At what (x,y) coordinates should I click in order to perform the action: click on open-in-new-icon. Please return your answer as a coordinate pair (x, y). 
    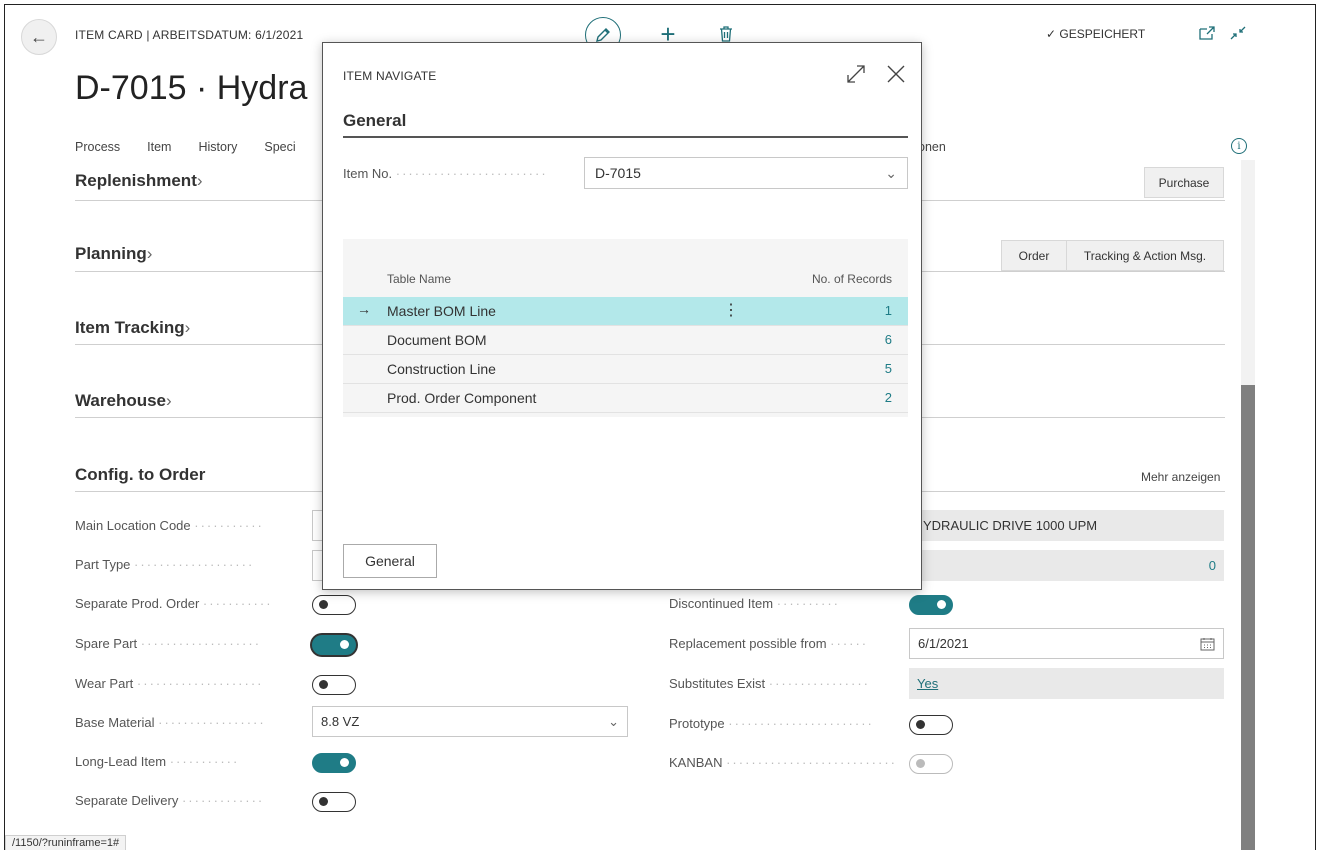
    Looking at the image, I should click on (1207, 33).